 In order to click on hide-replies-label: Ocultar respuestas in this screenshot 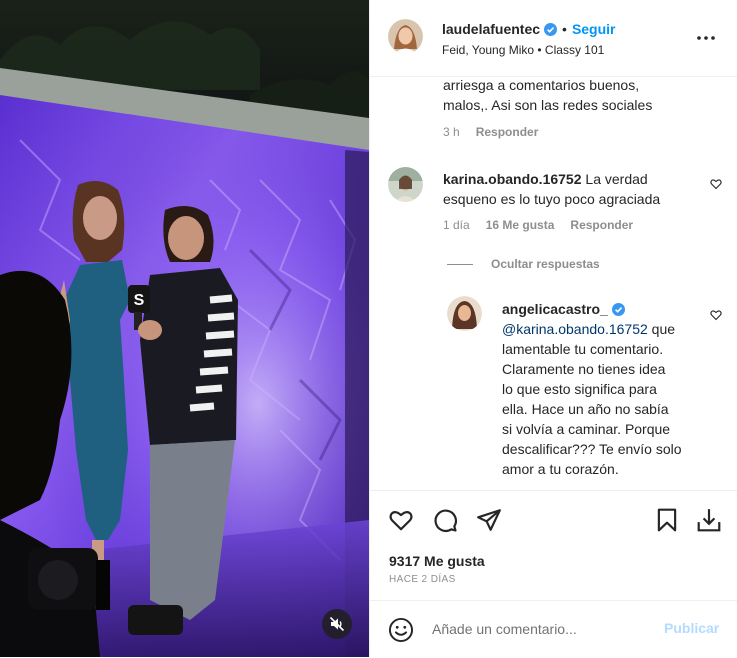, I will do `click(545, 264)`.